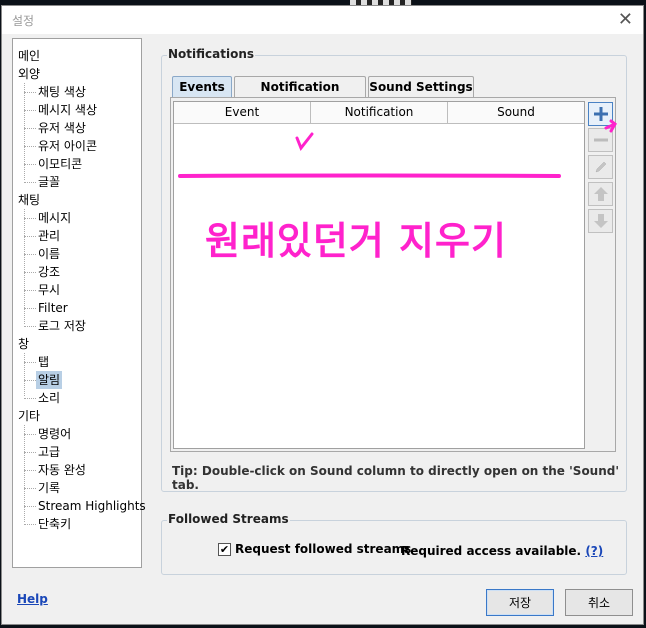  What do you see at coordinates (369, 175) in the screenshot?
I see `annotation-underline` at bounding box center [369, 175].